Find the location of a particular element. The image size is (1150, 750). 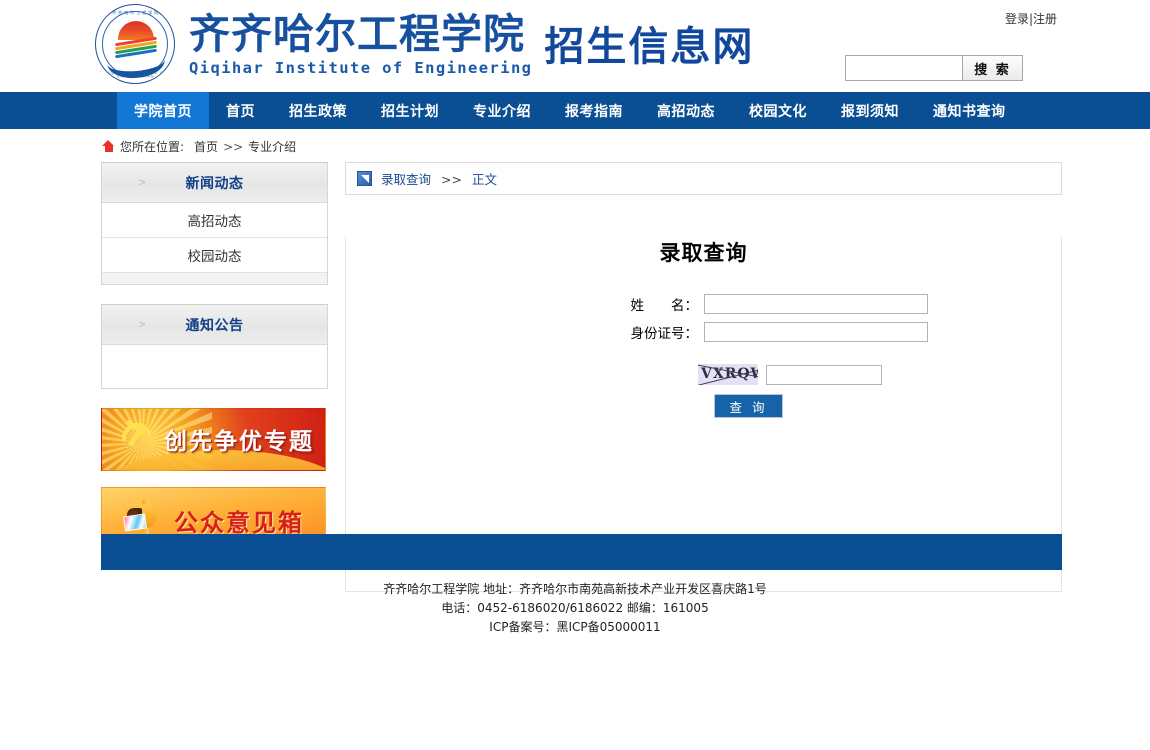

seal-bottom-text: QIQIHAR INSTITUTE OF ENGINEERING is located at coordinates (136, 75).